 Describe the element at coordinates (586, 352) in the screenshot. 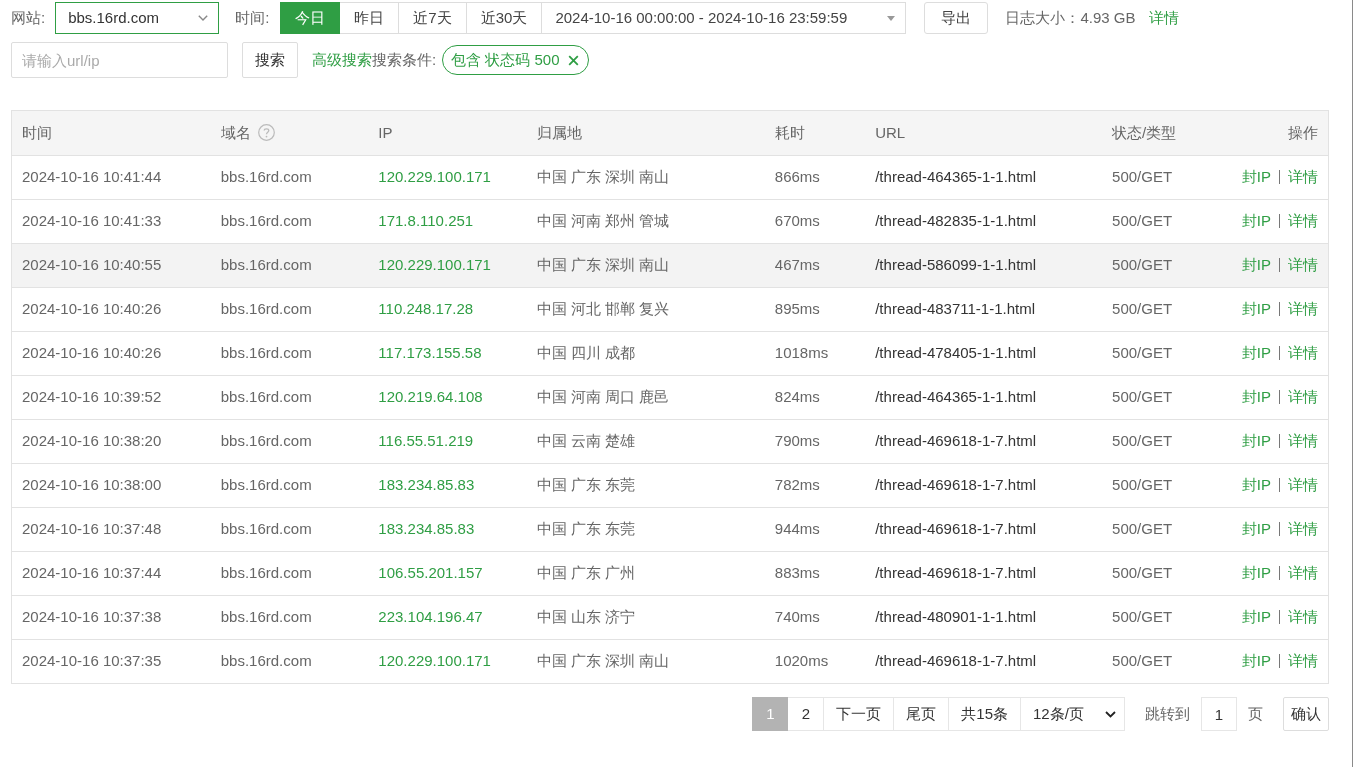

I see `location-cell: 中国 四川 成都` at that location.